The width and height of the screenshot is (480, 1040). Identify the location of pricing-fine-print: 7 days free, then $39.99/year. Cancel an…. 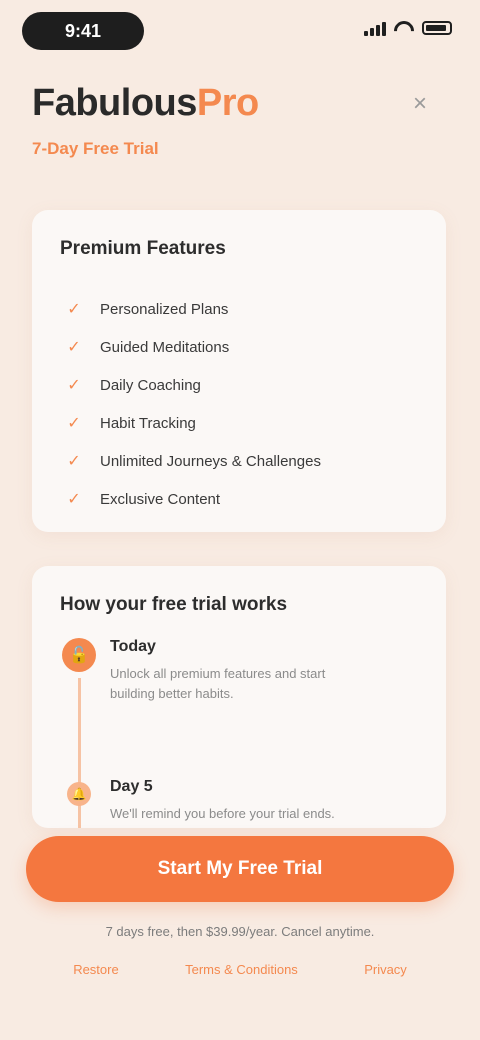
(240, 931).